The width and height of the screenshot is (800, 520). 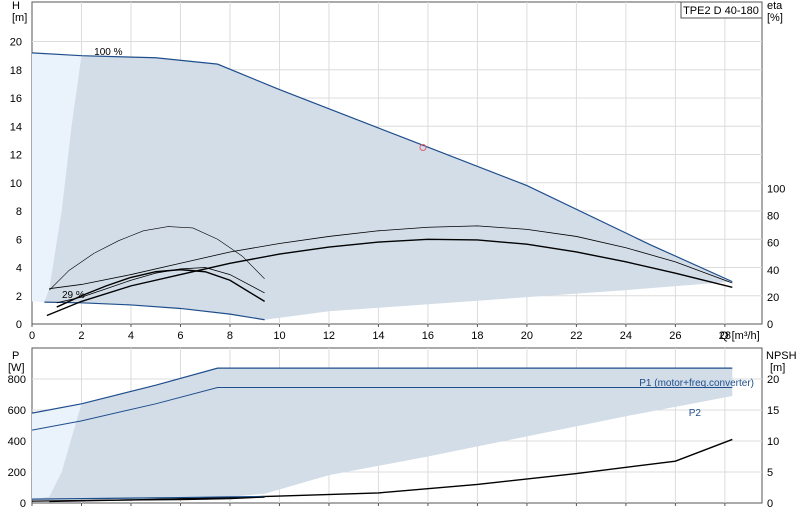 What do you see at coordinates (696, 383) in the screenshot?
I see `p1-series-label: P1 (motor+freq.converter)` at bounding box center [696, 383].